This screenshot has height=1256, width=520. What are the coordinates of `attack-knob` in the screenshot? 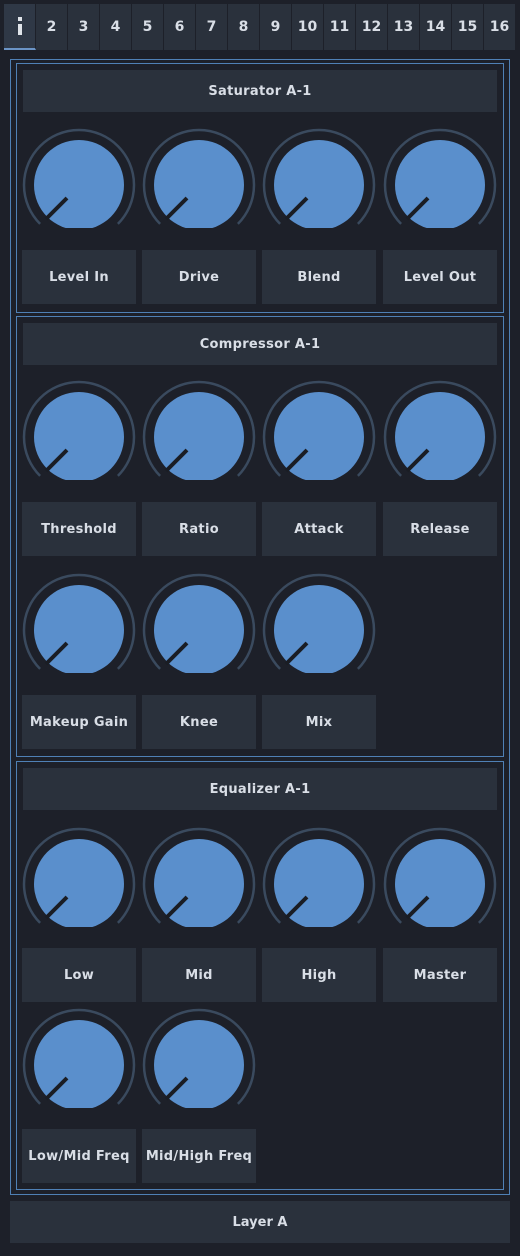 It's located at (319, 430).